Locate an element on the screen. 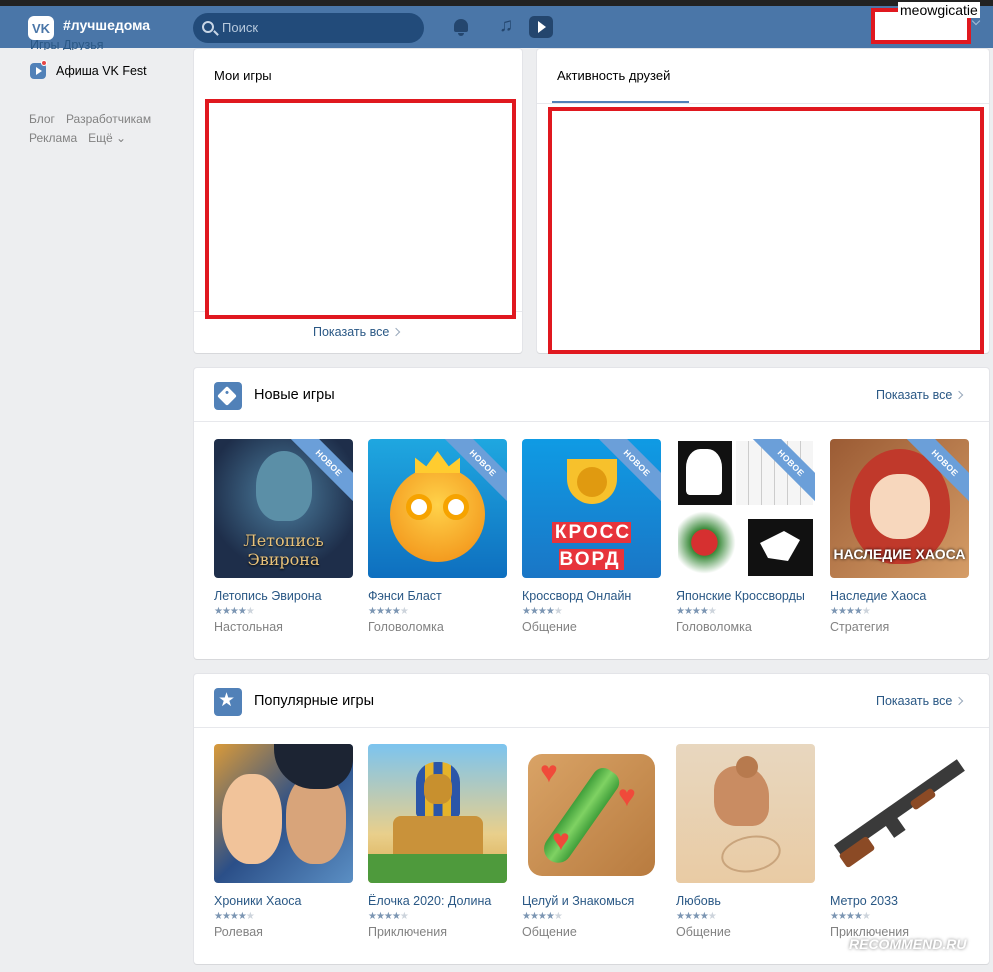 The image size is (993, 972). logo-text: VK is located at coordinates (41, 28).